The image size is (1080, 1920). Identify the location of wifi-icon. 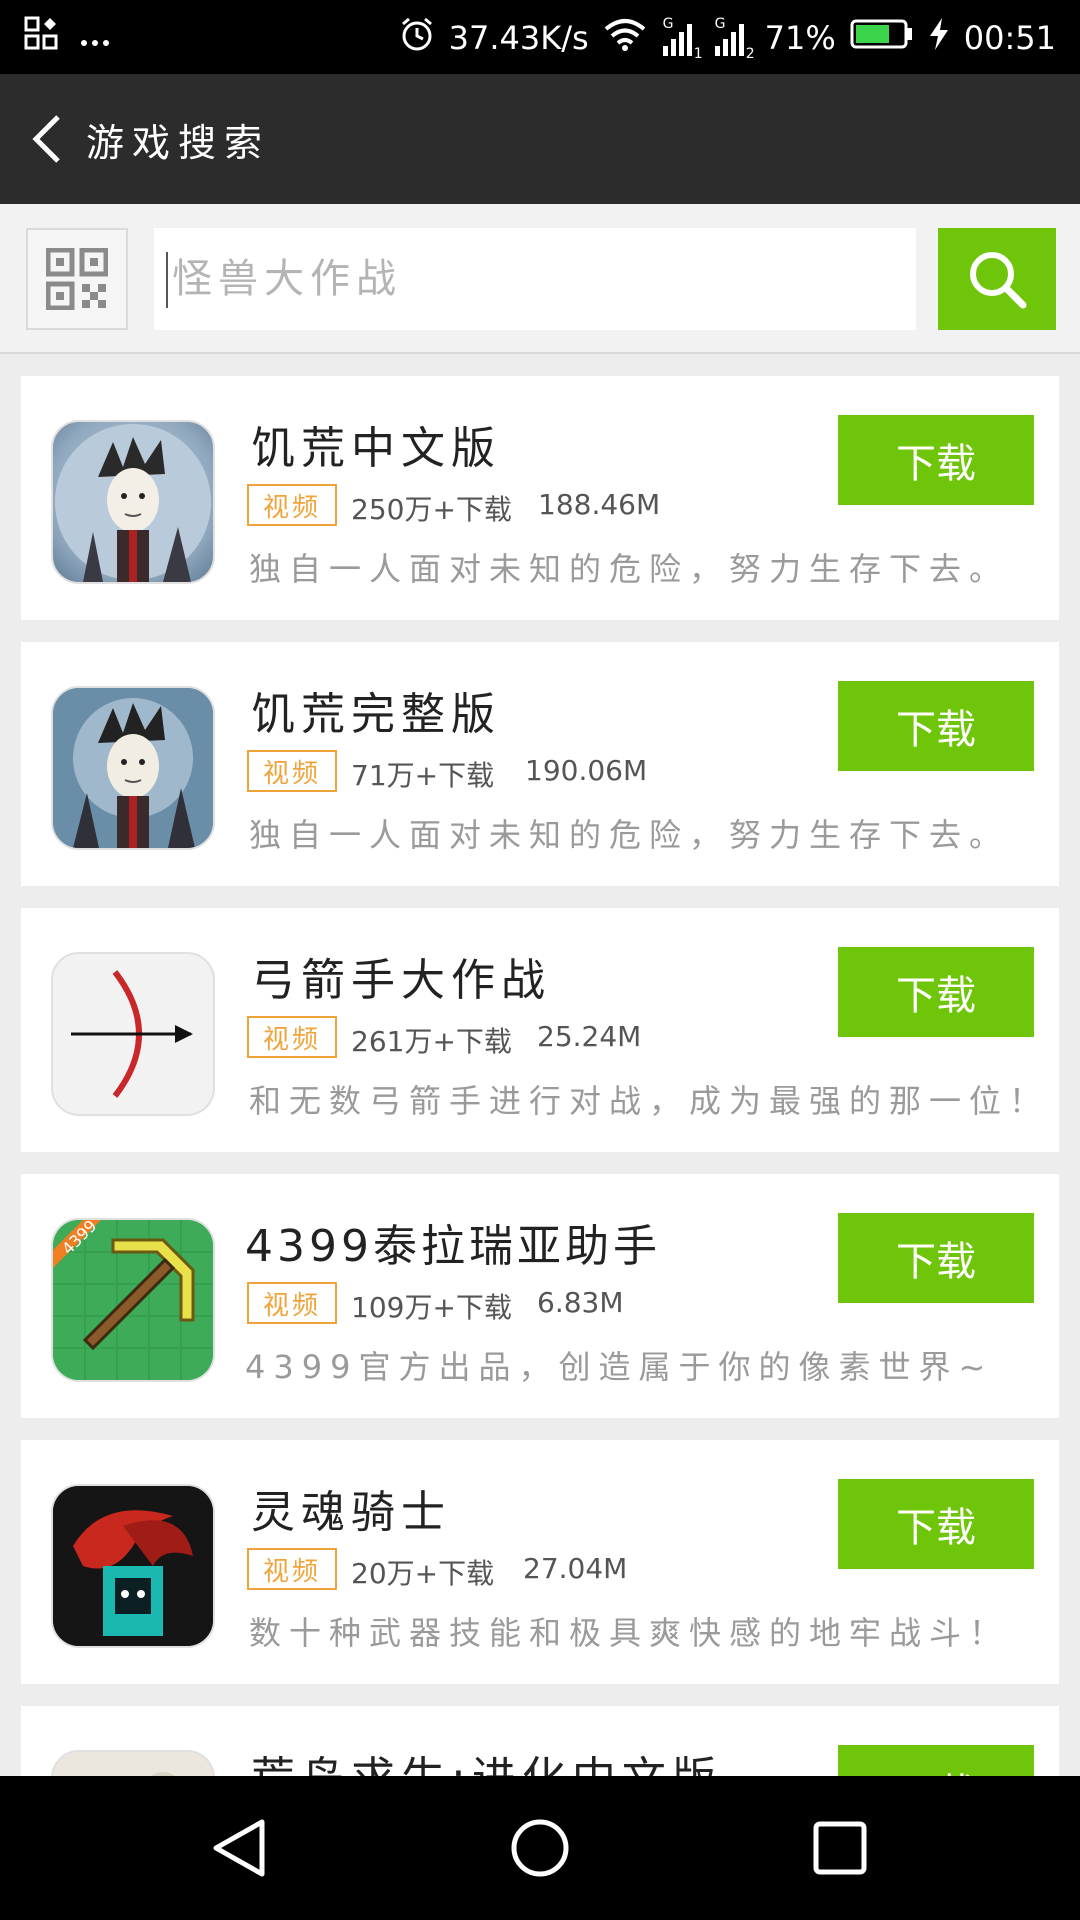
(625, 38).